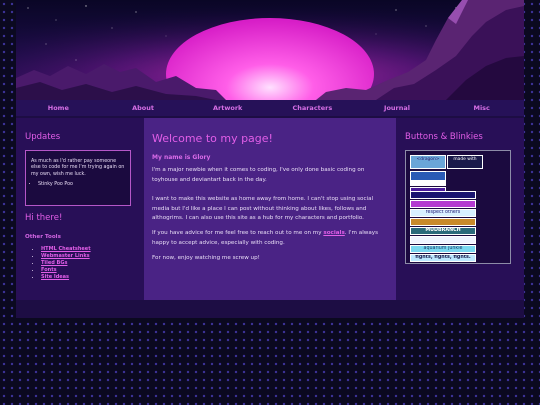 The width and height of the screenshot is (540, 405). What do you see at coordinates (43, 137) in the screenshot?
I see `updates-heading: Updates` at bounding box center [43, 137].